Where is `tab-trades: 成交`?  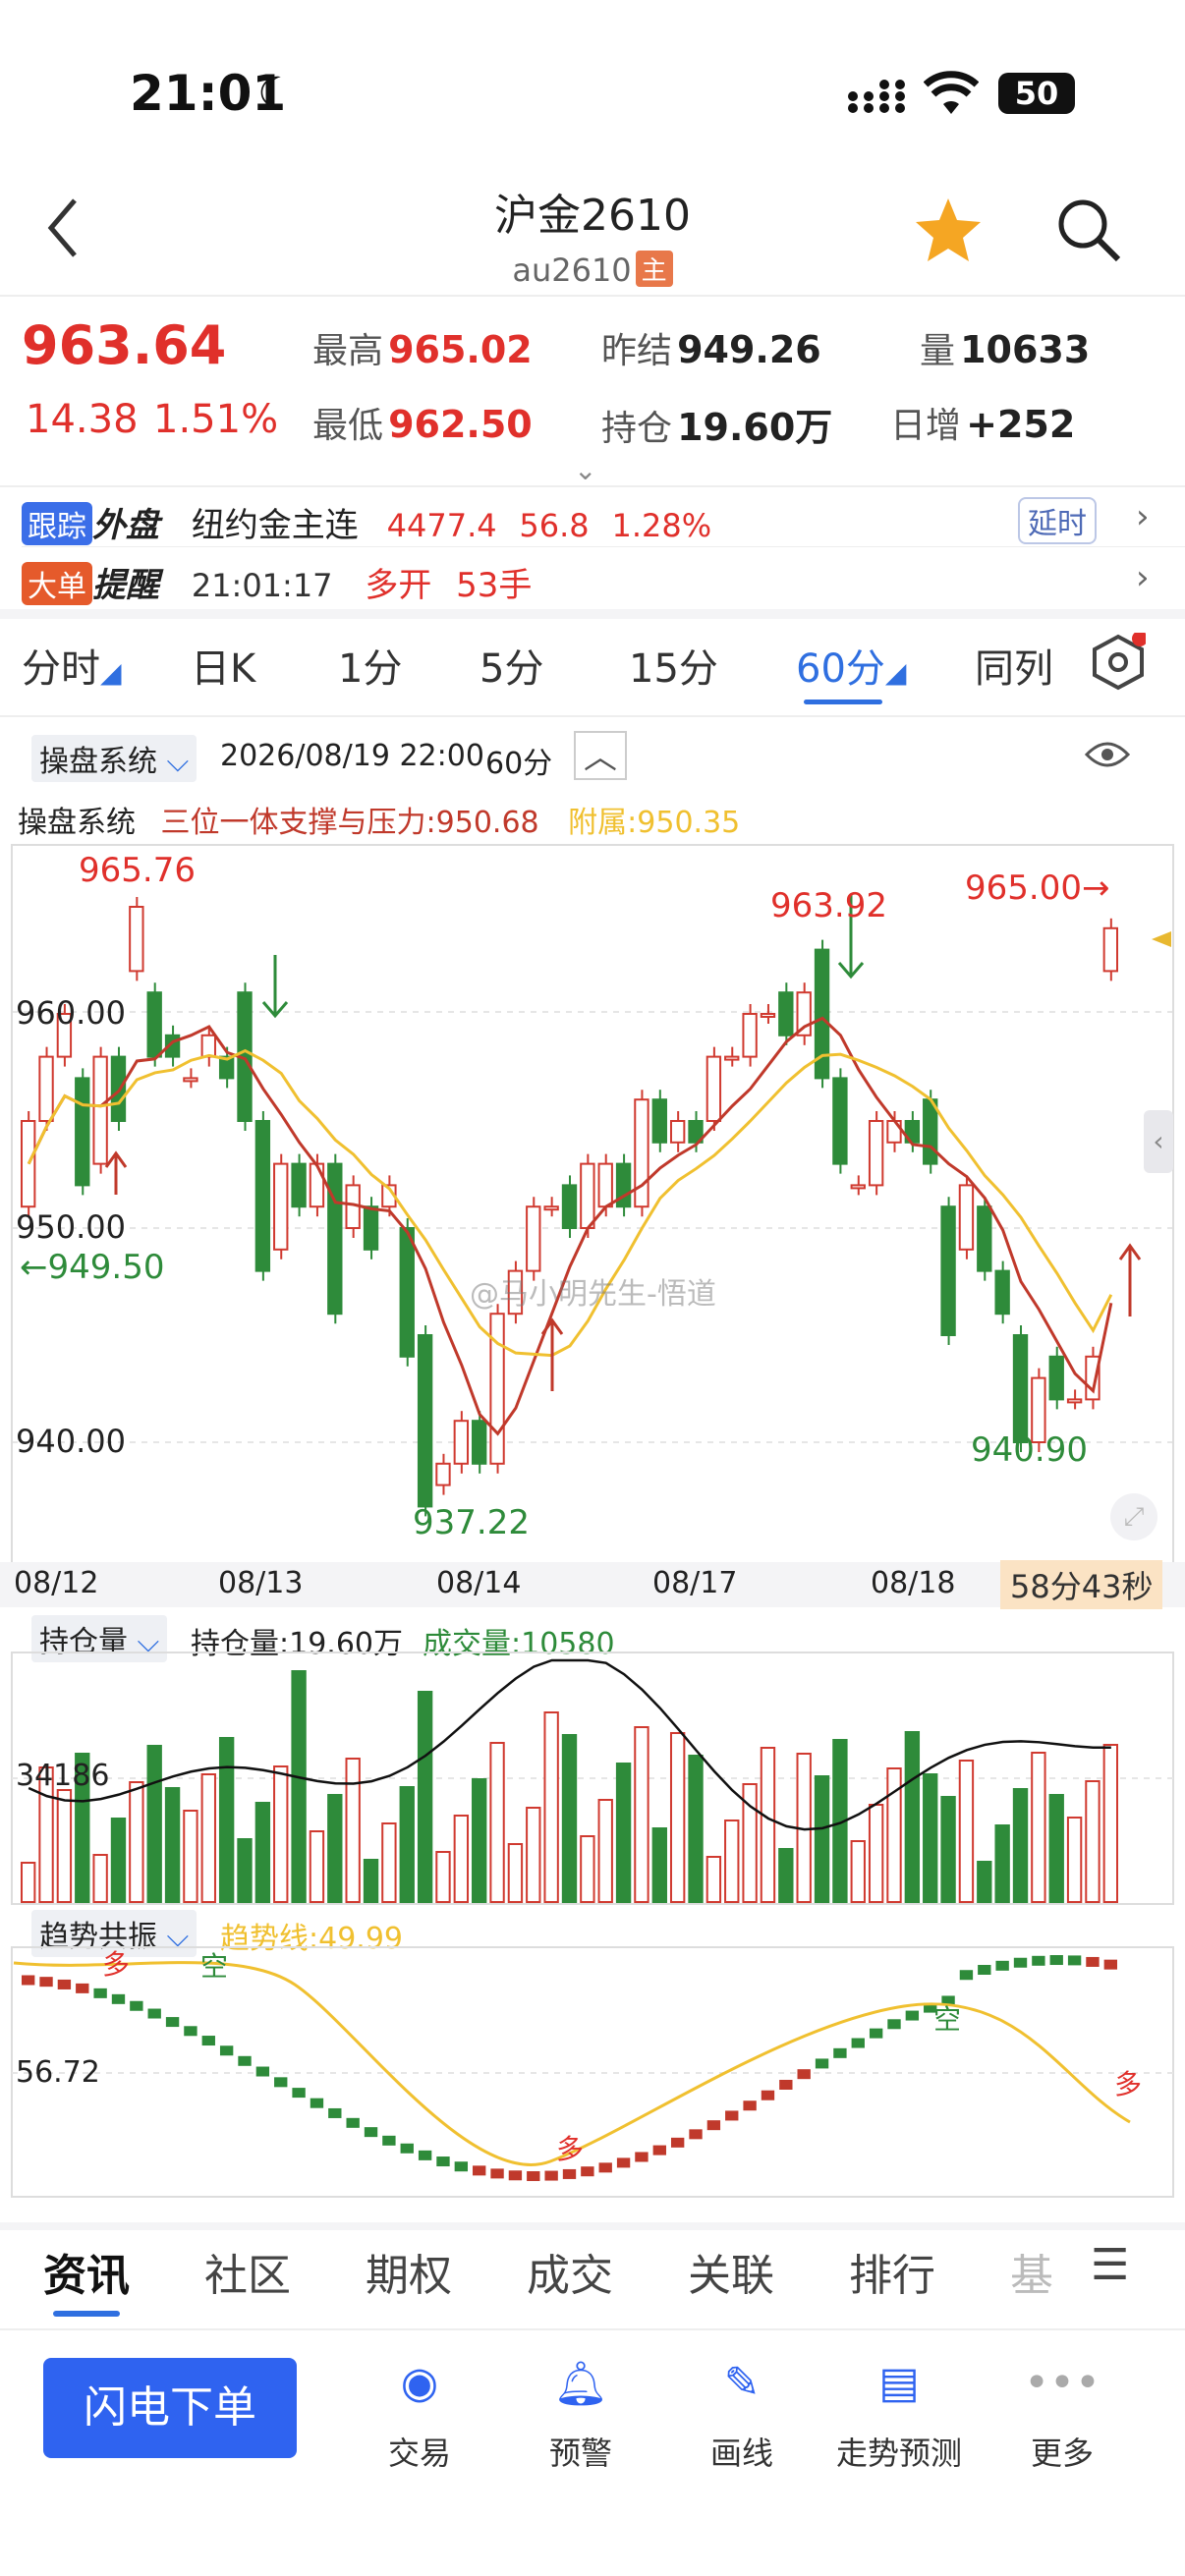
tab-trades: 成交 is located at coordinates (570, 2271).